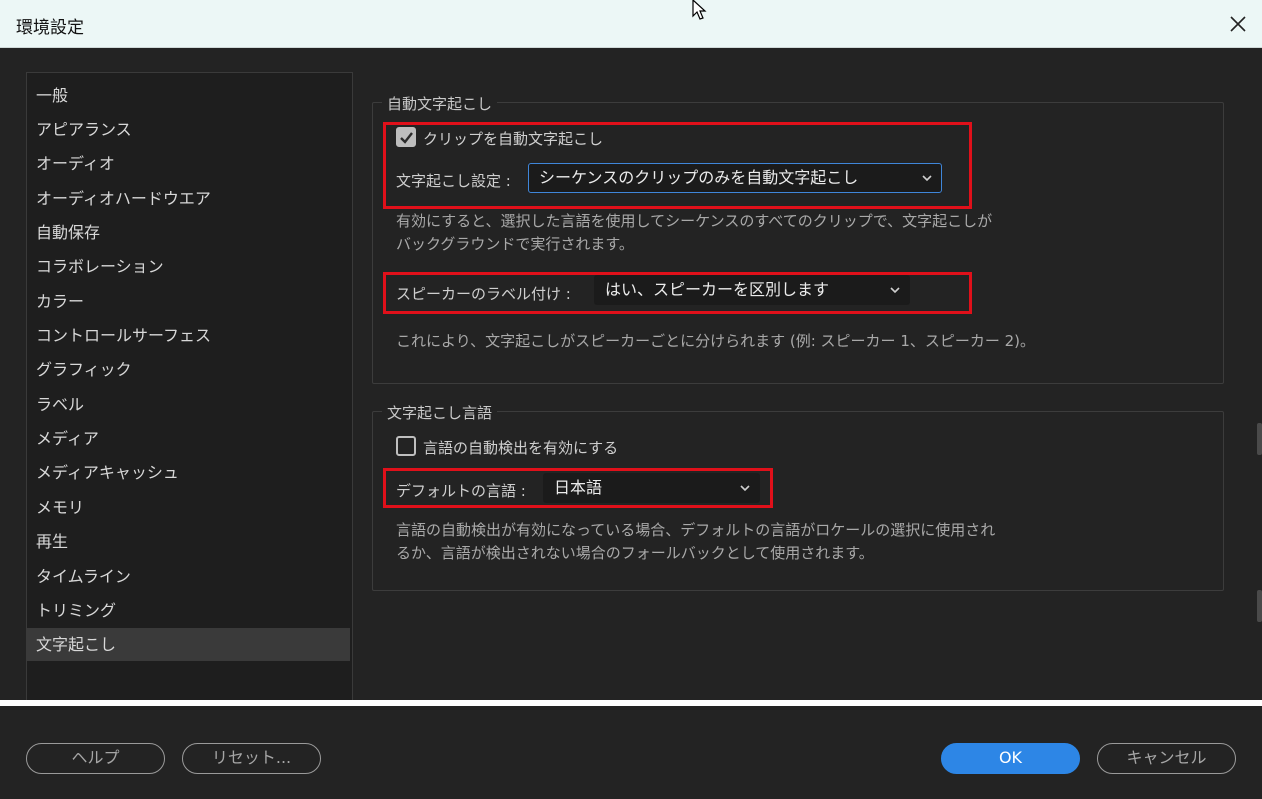 Image resolution: width=1262 pixels, height=799 pixels. I want to click on window-title: 環境設定, so click(50, 28).